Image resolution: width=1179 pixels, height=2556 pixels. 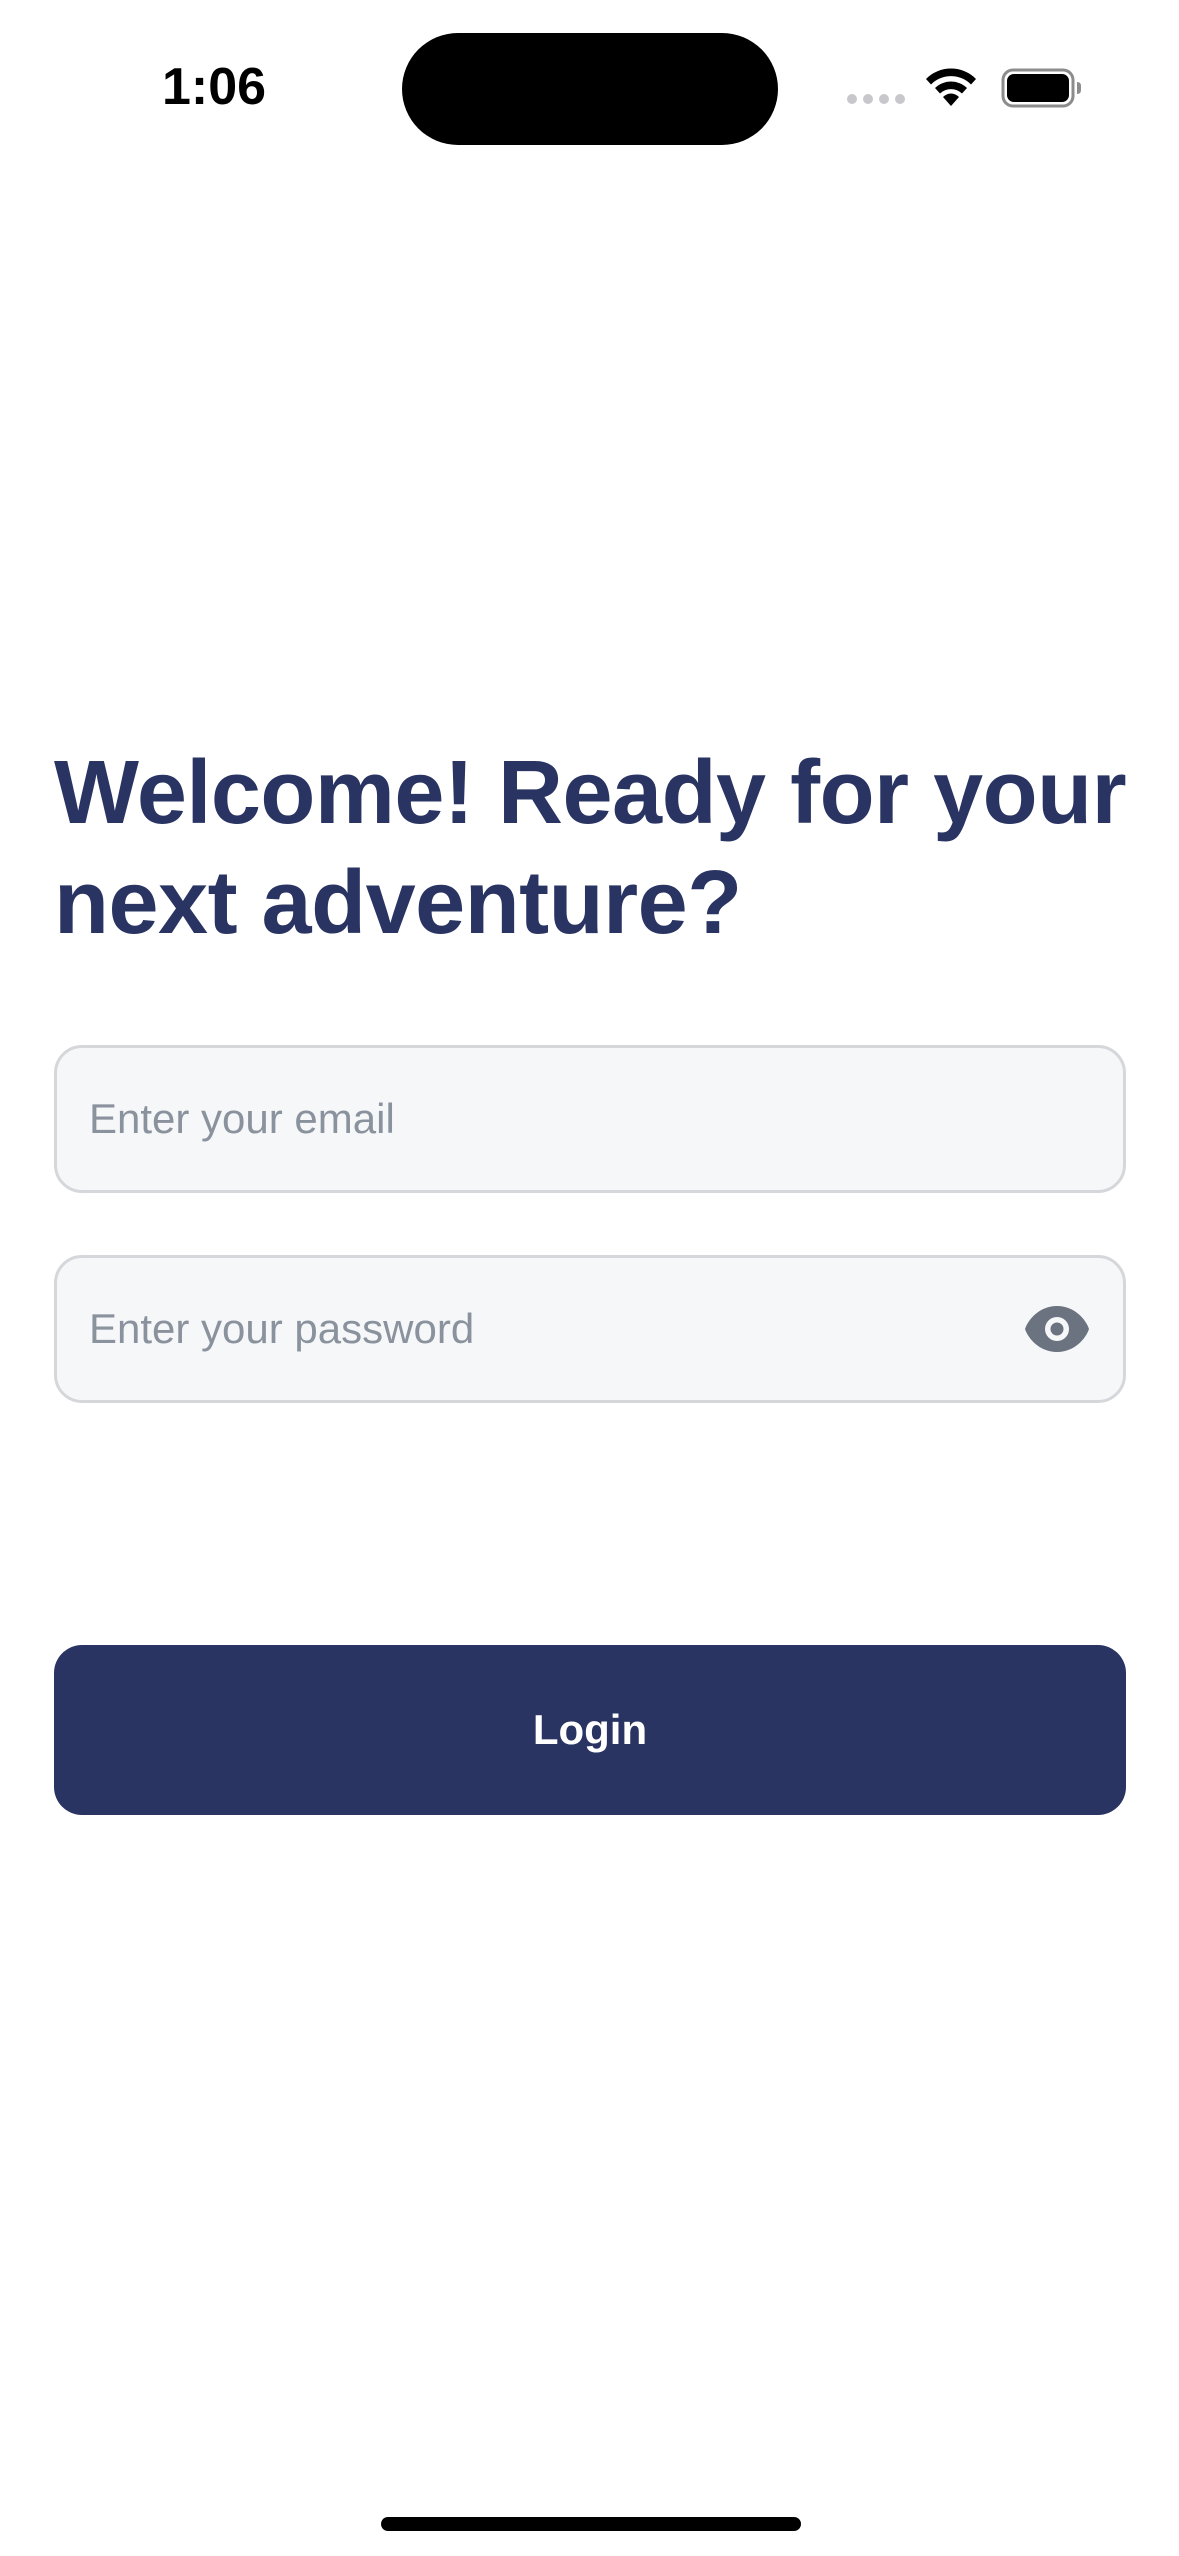 What do you see at coordinates (591, 2524) in the screenshot?
I see `home-indicator` at bounding box center [591, 2524].